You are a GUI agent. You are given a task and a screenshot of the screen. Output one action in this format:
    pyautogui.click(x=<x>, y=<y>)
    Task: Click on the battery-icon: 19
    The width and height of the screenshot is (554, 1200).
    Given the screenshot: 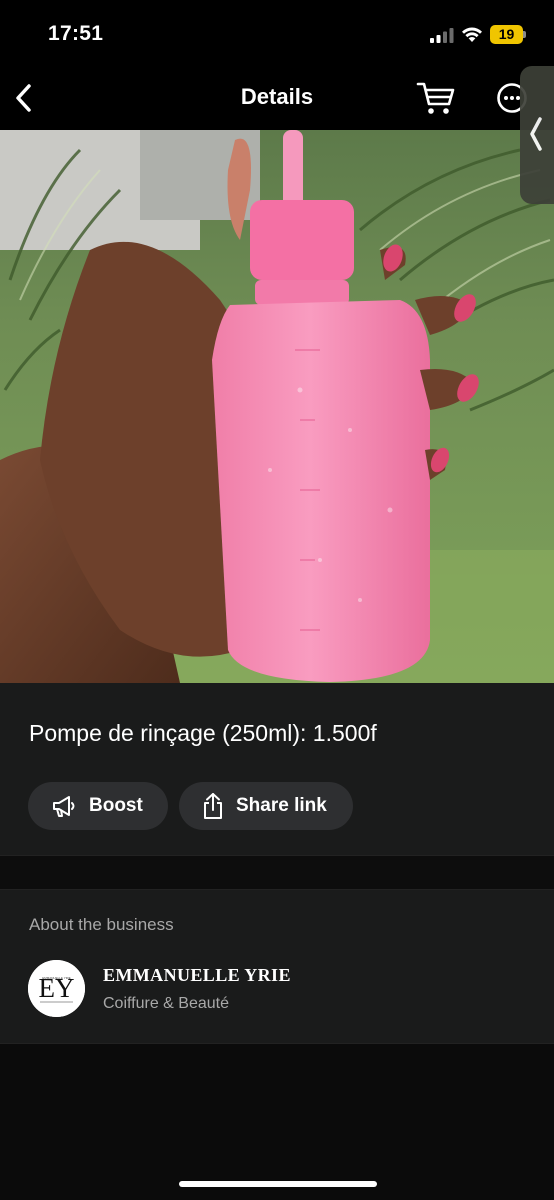 What is the action you would take?
    pyautogui.click(x=508, y=34)
    